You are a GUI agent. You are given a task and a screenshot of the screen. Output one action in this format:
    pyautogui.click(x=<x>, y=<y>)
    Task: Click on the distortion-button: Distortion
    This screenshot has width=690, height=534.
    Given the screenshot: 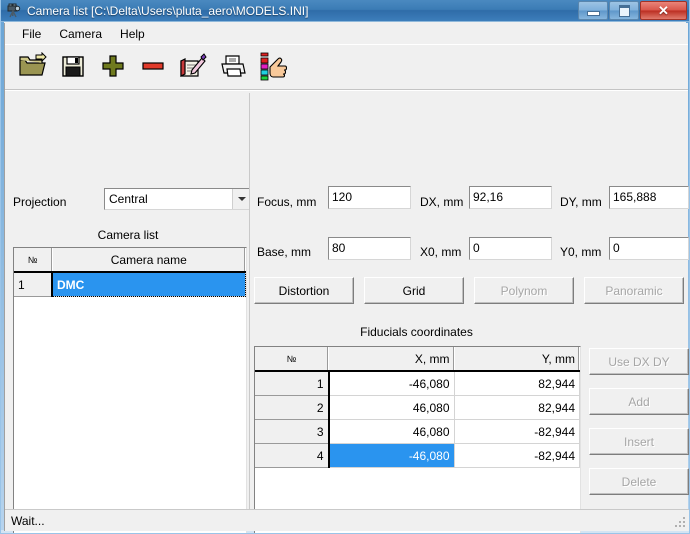 What is the action you would take?
    pyautogui.click(x=304, y=290)
    